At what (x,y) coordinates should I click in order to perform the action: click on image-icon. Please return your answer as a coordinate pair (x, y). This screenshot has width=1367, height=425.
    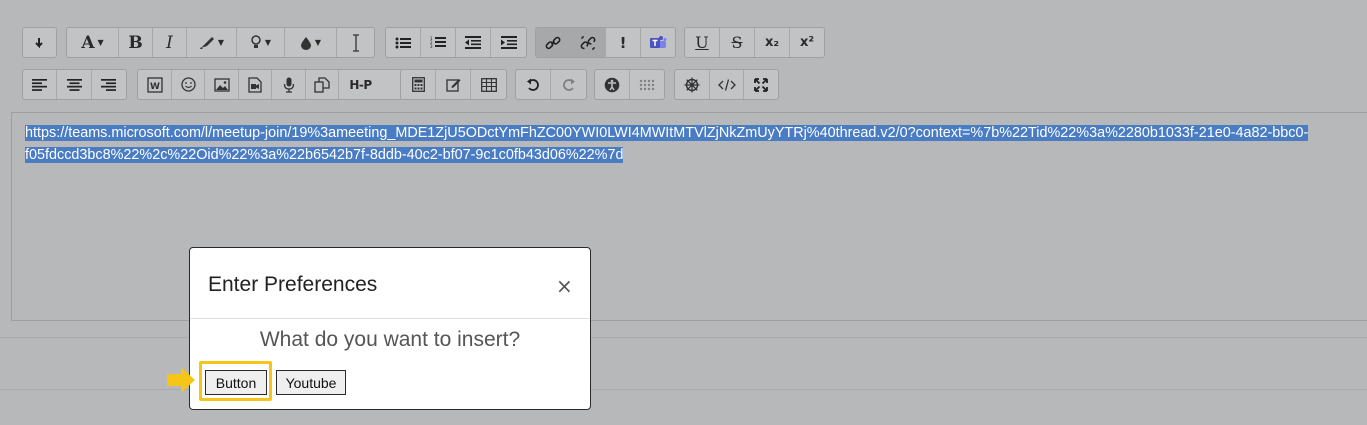
    Looking at the image, I should click on (221, 84).